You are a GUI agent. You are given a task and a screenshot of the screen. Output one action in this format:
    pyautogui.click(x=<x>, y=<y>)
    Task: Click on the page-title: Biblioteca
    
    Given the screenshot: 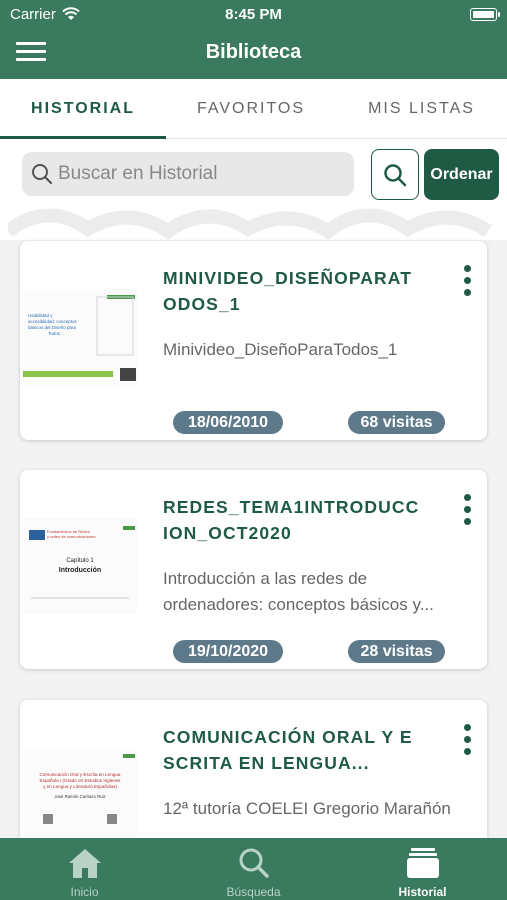 What is the action you would take?
    pyautogui.click(x=253, y=52)
    